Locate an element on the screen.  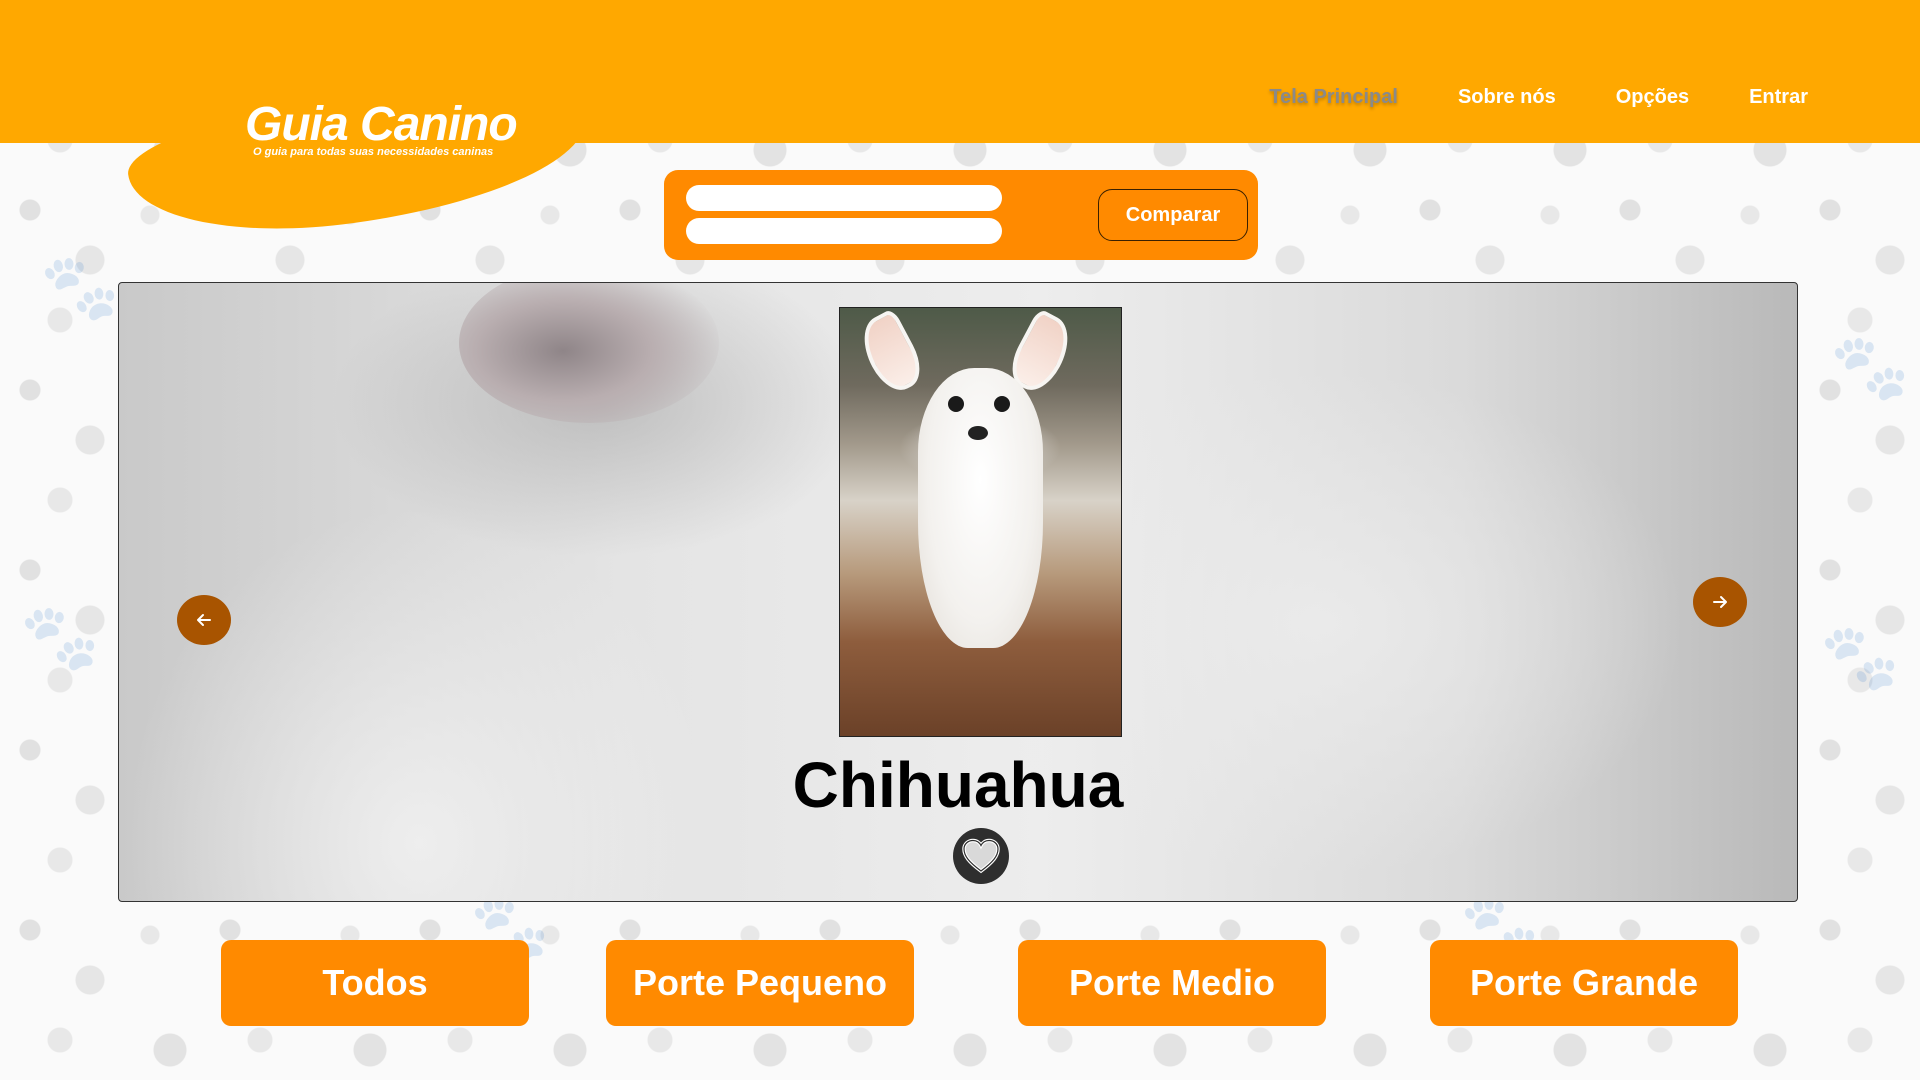
category-porte-grande-button: Porte Grande is located at coordinates (1584, 983).